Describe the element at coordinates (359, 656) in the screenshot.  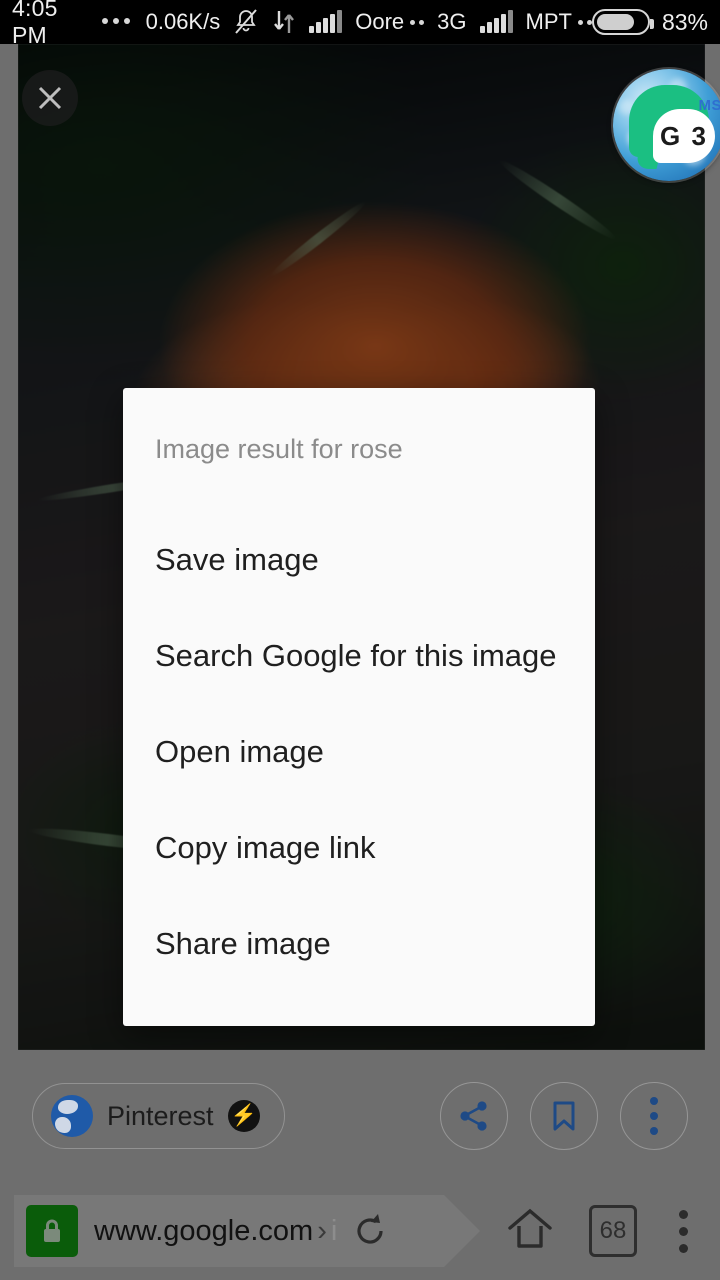
I see `menu-item-search-google: Search Google for this image` at that location.